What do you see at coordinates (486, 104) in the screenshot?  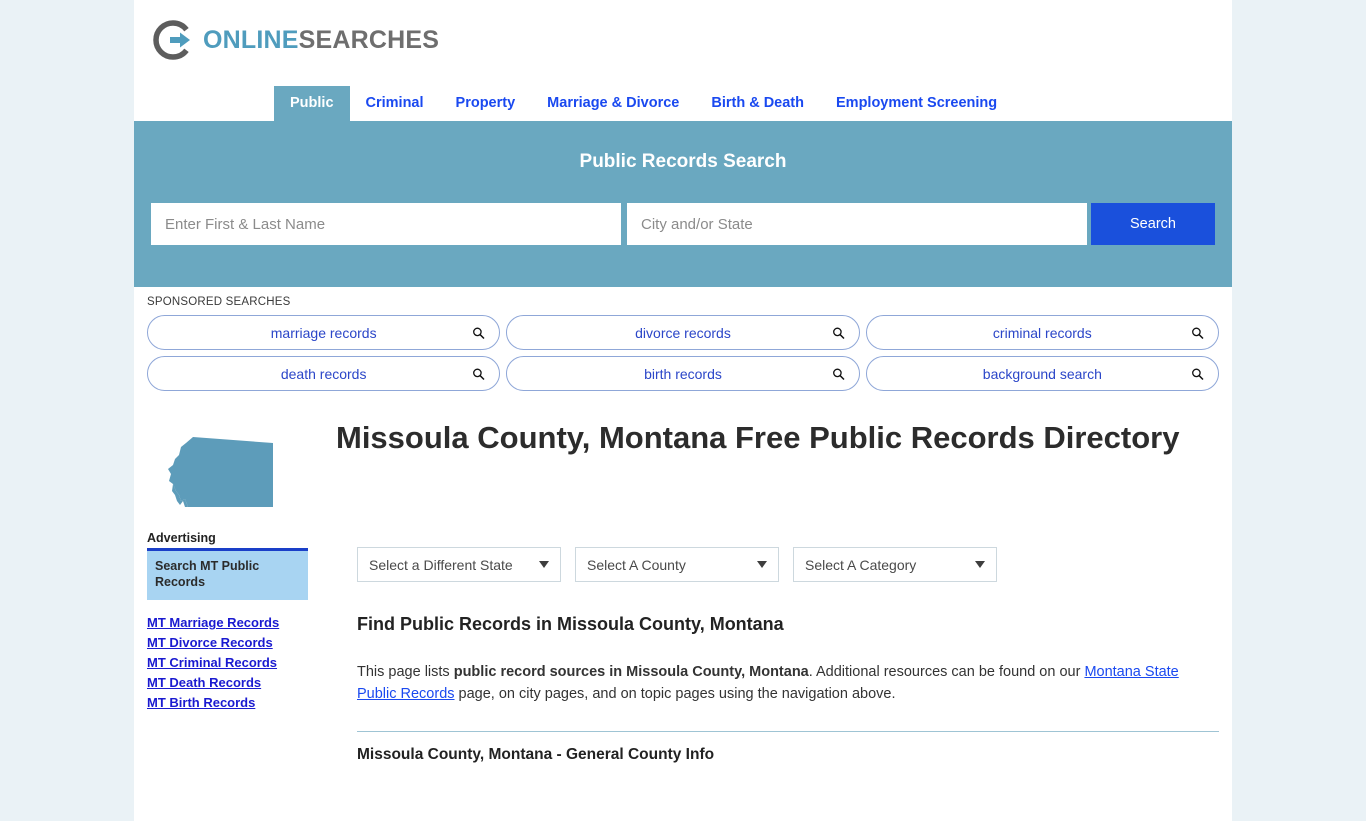 I see `nav-item-property: Property` at bounding box center [486, 104].